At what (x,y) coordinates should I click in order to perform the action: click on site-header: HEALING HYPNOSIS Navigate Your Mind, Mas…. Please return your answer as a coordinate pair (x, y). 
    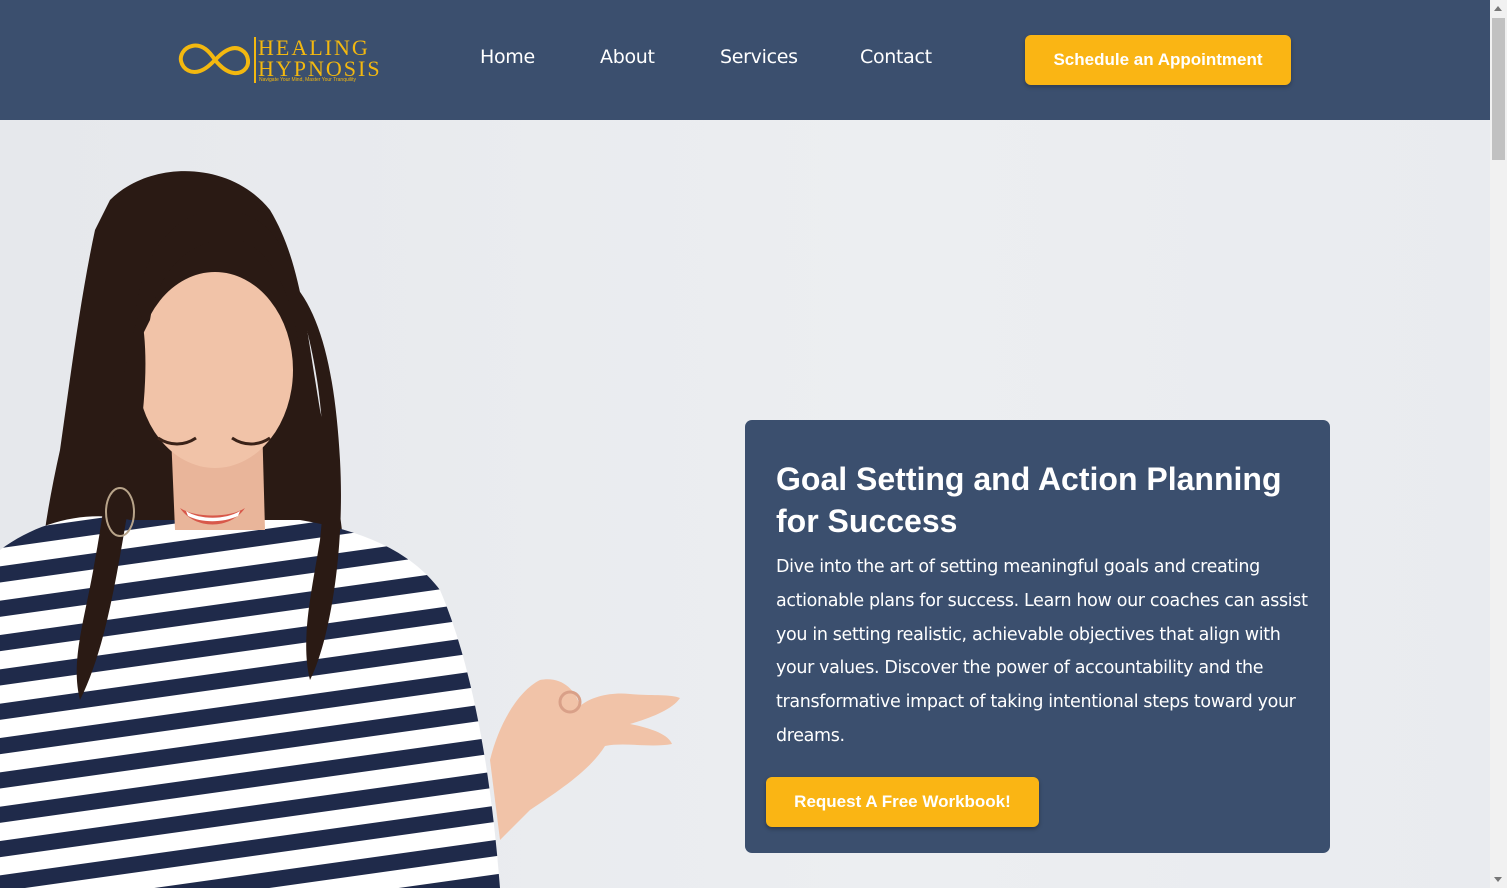
    Looking at the image, I should click on (745, 60).